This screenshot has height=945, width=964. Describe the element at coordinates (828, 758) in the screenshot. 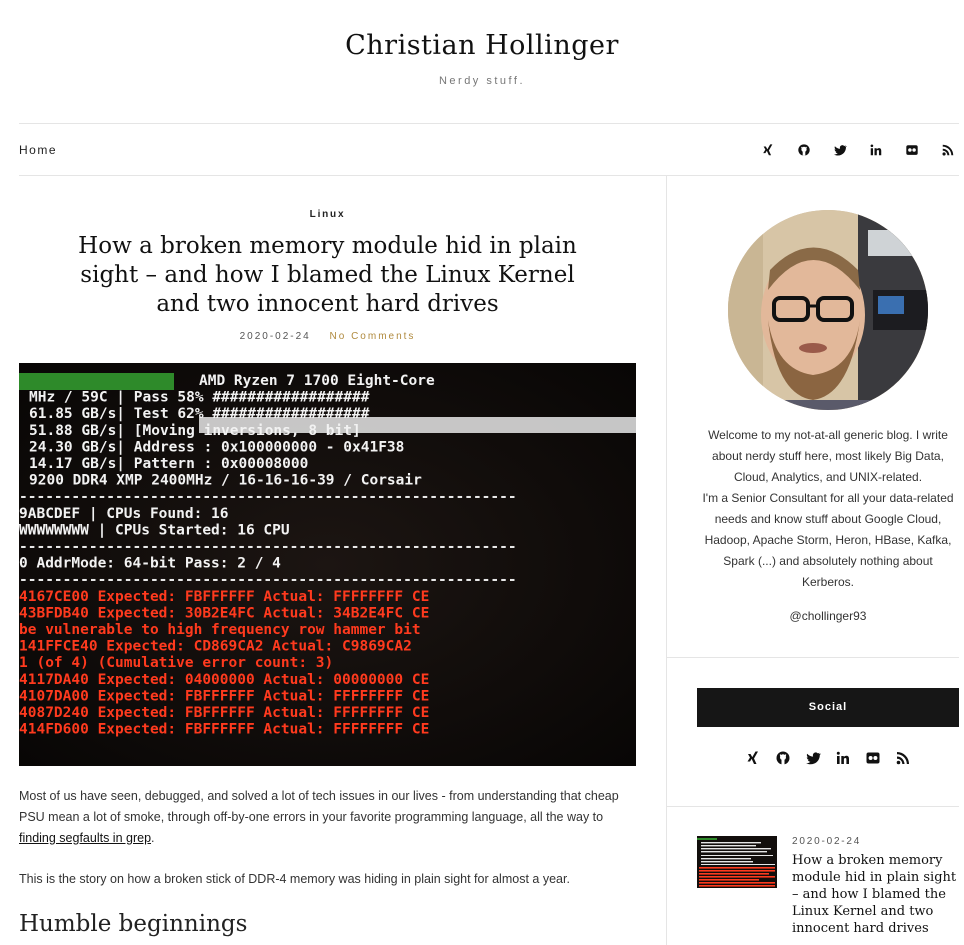

I see `sidebar-social-icons` at that location.